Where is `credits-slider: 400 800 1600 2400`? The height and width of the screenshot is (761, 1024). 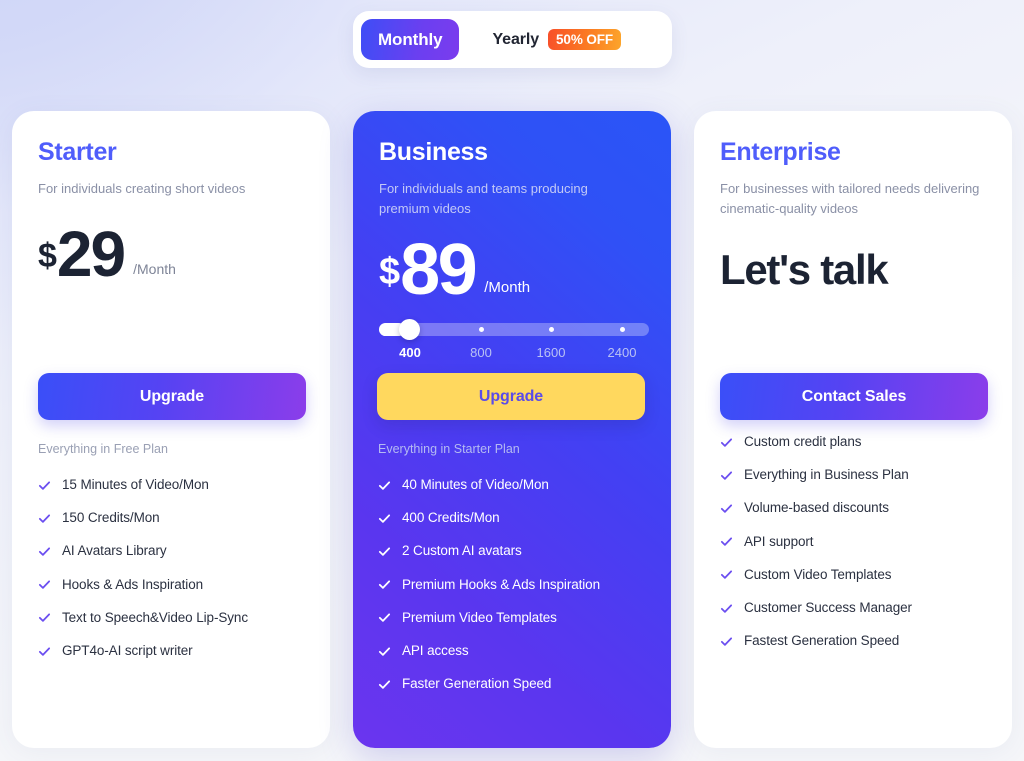
credits-slider: 400 800 1600 2400 is located at coordinates (514, 340).